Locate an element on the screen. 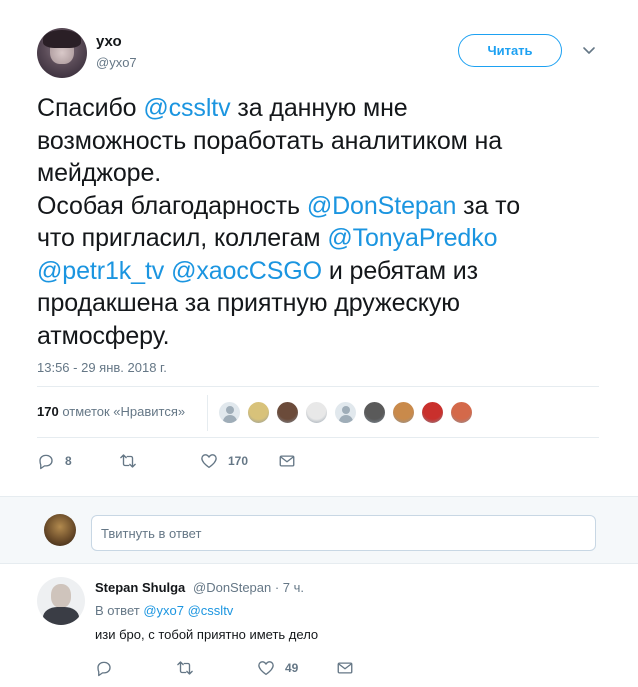  reply-context: В ответ @yxo7 @cssltv is located at coordinates (164, 610).